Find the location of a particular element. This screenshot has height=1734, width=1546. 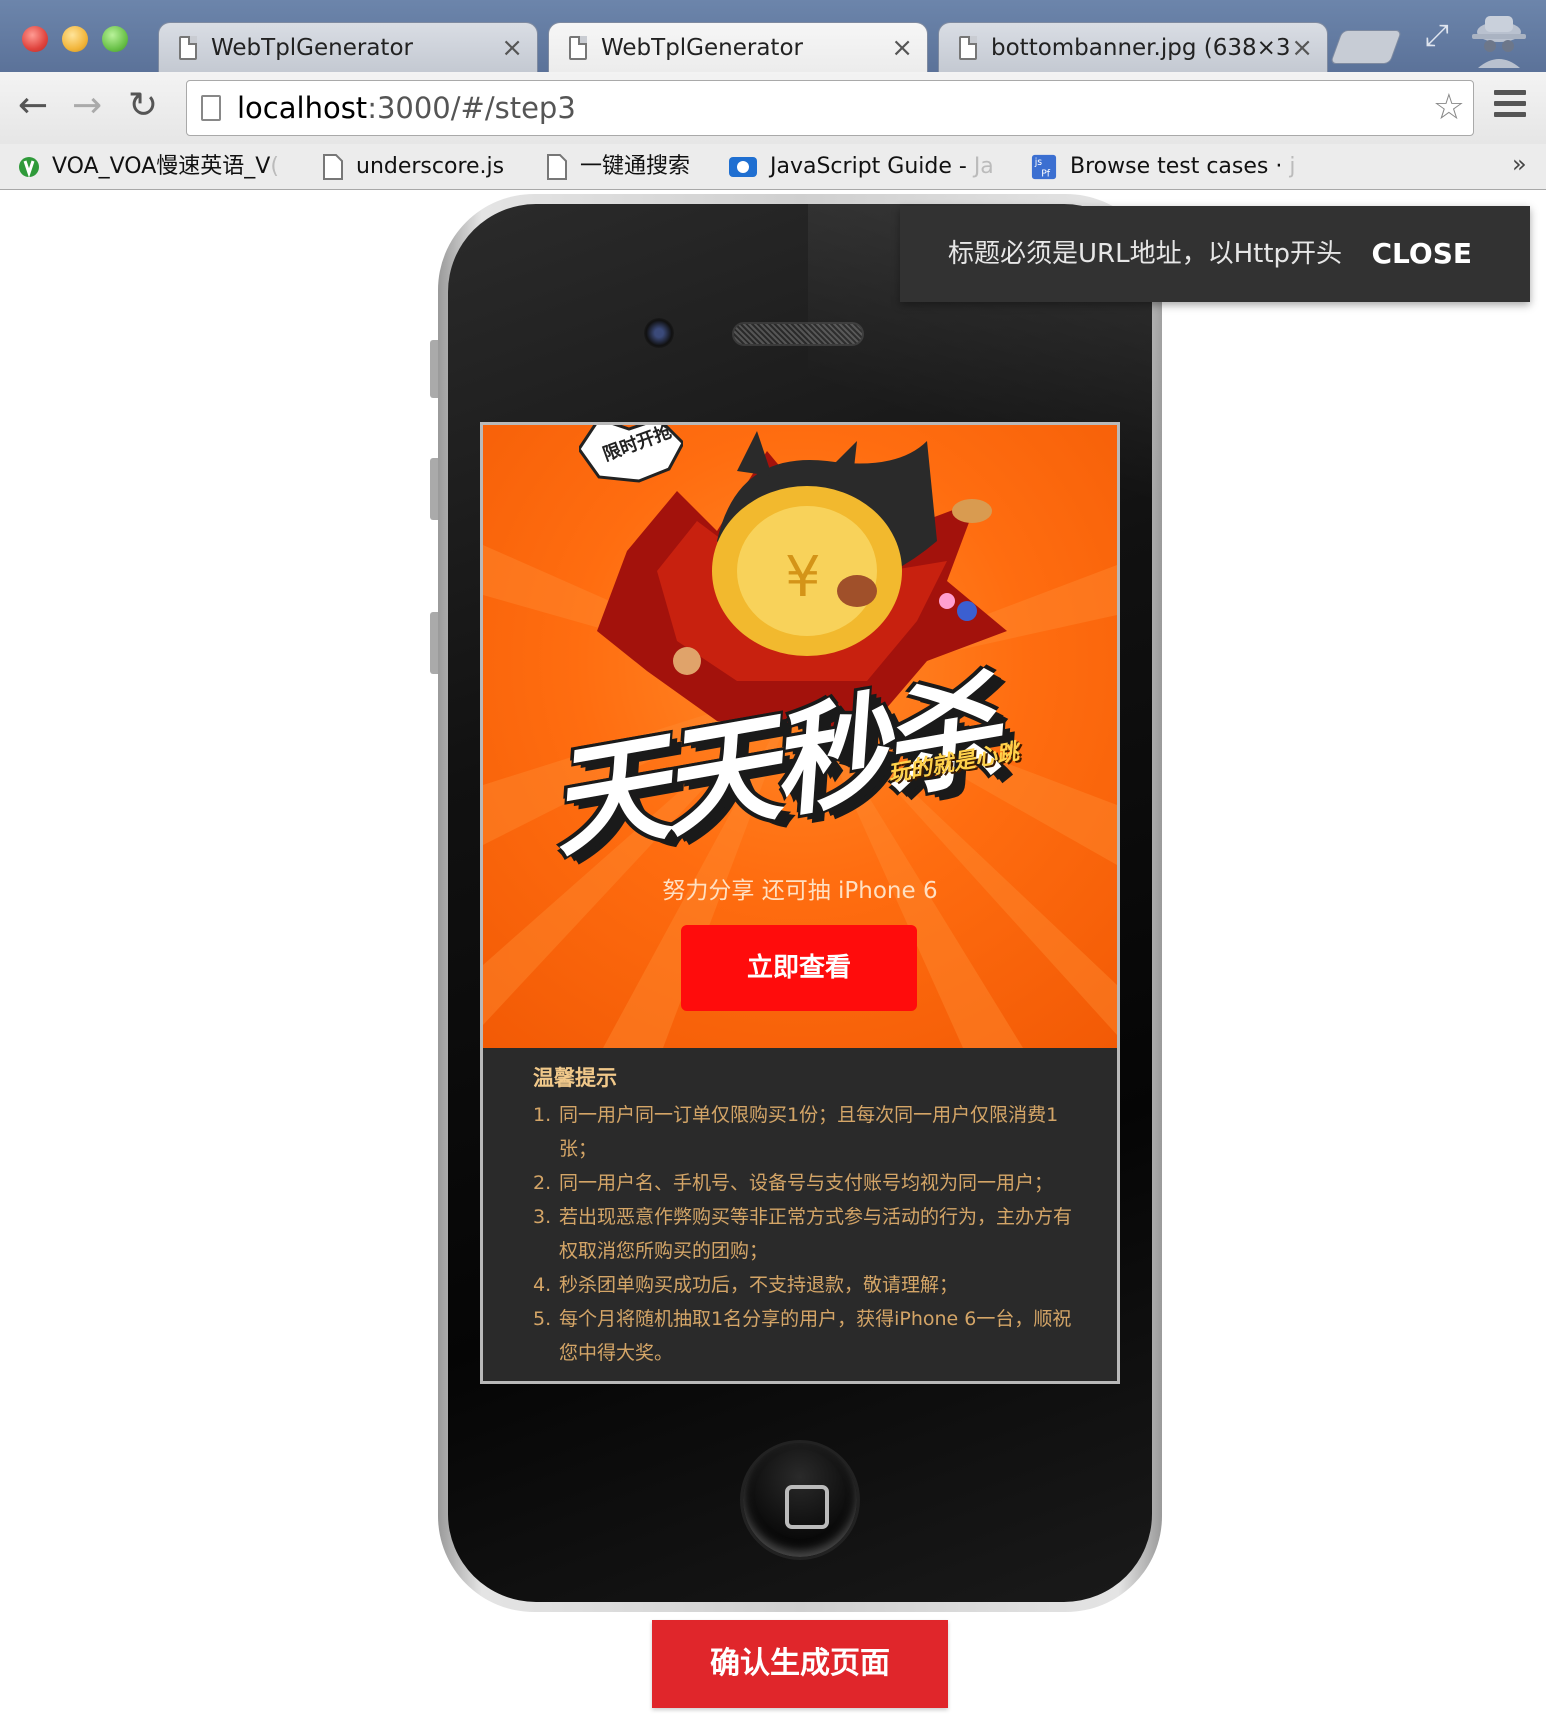

bookmark-label-fade: j is located at coordinates (1292, 166).